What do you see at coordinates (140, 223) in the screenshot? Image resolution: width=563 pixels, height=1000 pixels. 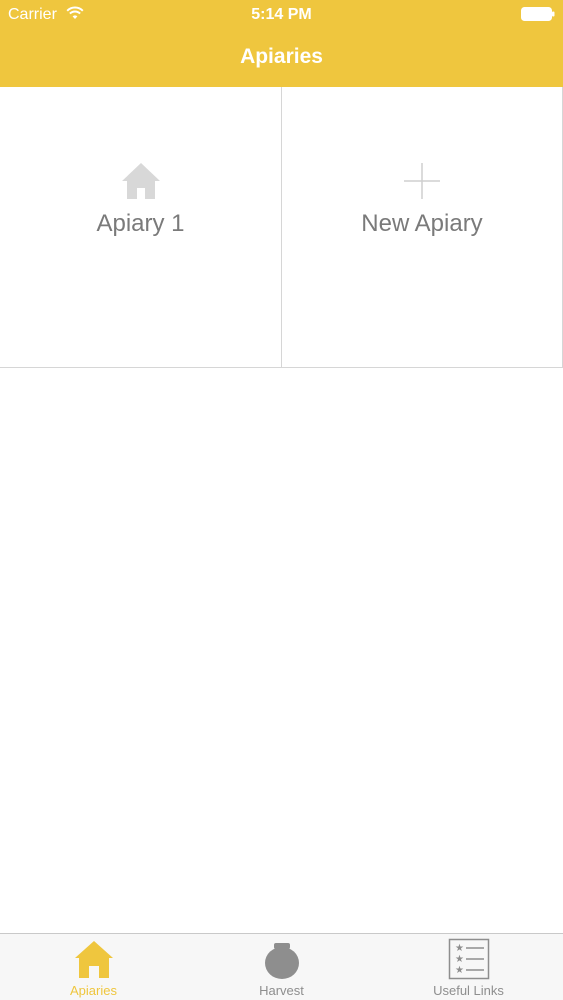 I see `apiary-label: Apiary 1` at bounding box center [140, 223].